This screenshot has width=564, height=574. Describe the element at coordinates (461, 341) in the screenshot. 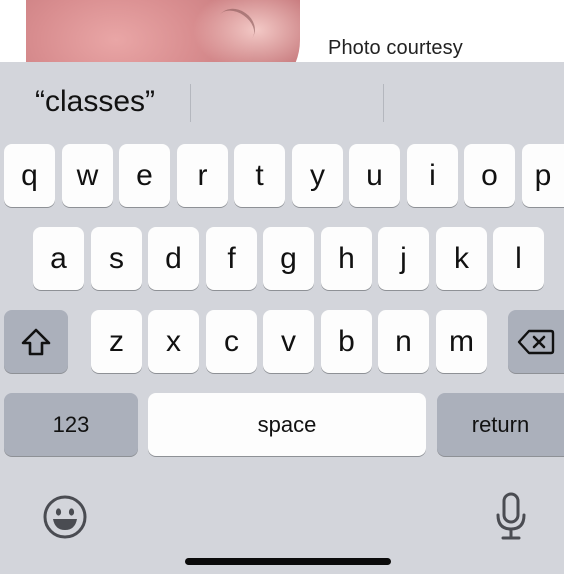

I see `key-m: m` at that location.